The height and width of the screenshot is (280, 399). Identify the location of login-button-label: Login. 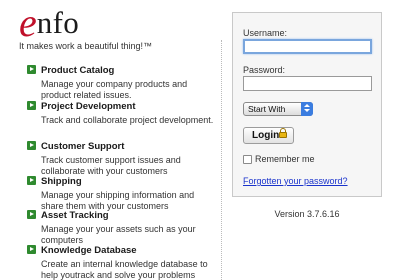
(266, 135).